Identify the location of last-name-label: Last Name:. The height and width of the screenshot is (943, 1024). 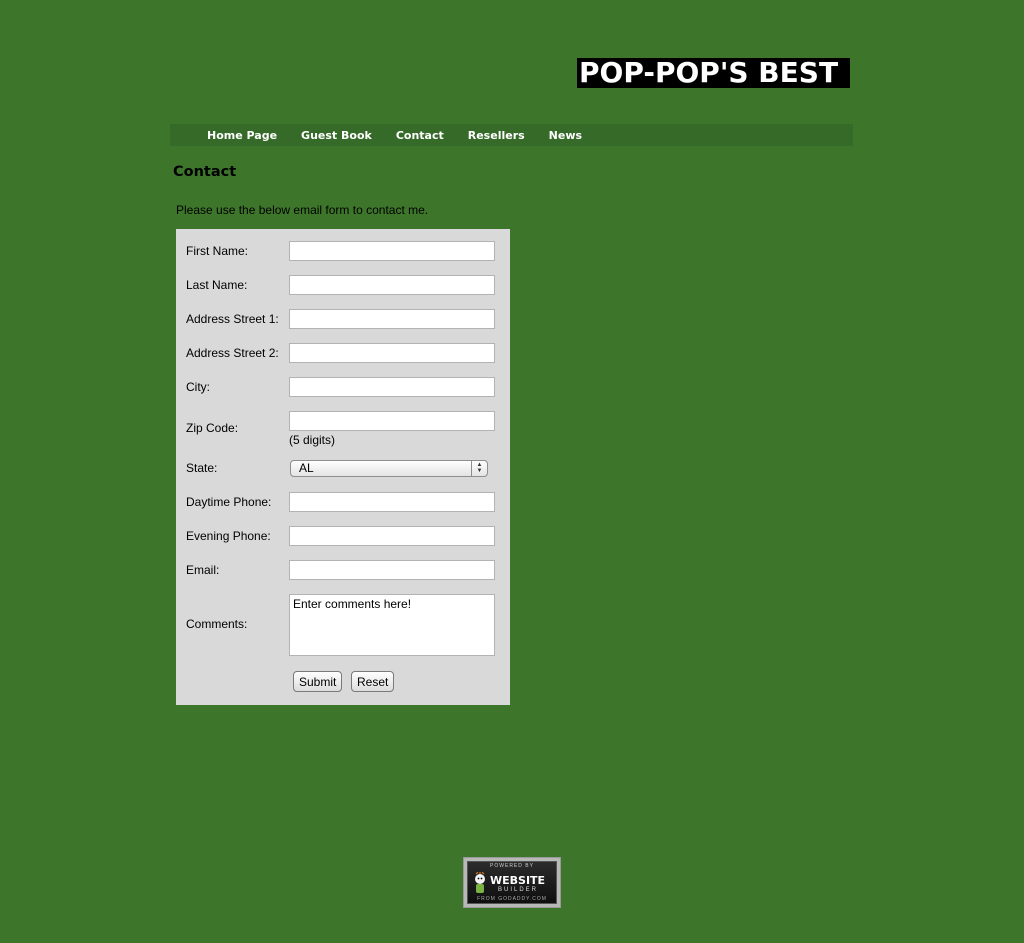
(217, 285).